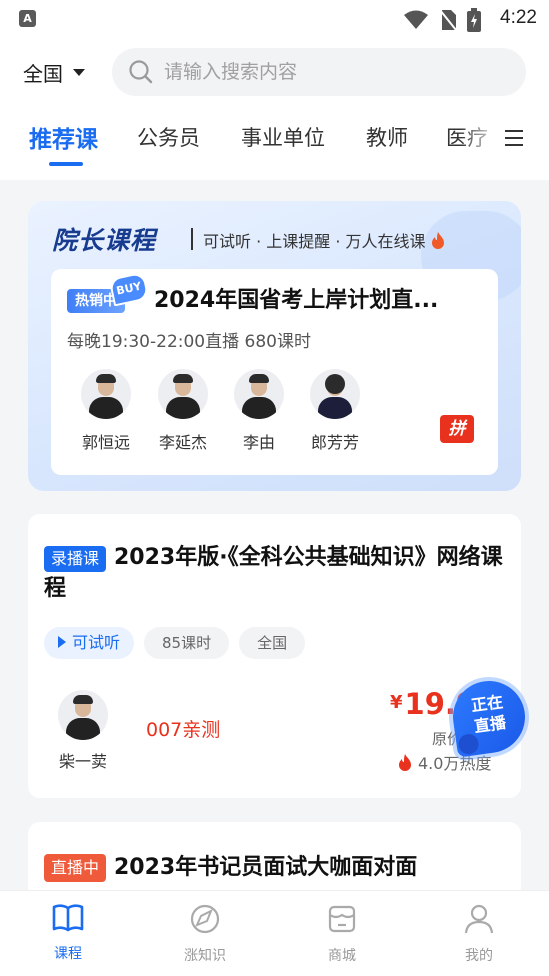  I want to click on teacher-item: 李由, so click(259, 411).